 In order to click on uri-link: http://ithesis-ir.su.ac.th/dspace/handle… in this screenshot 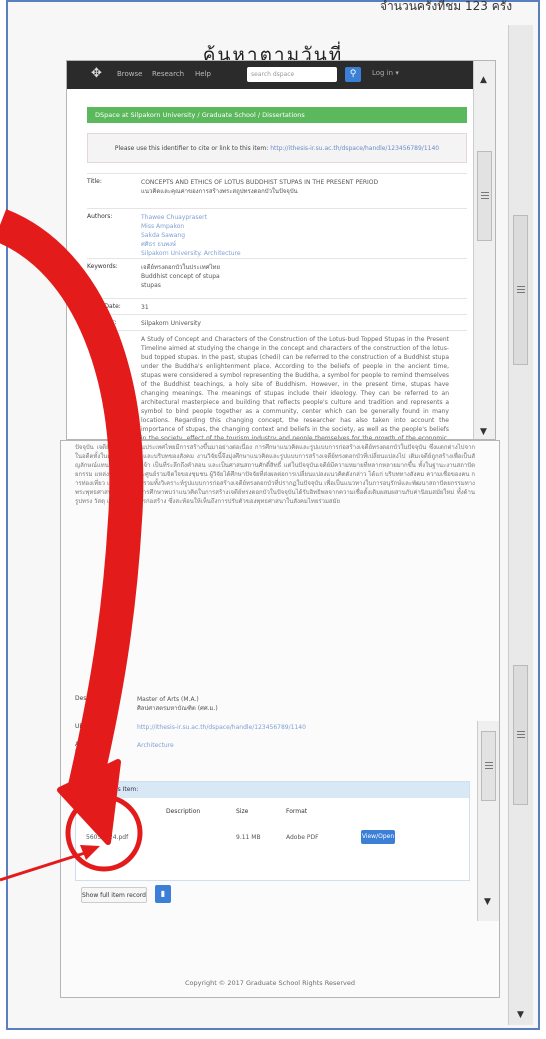, I will do `click(297, 727)`.